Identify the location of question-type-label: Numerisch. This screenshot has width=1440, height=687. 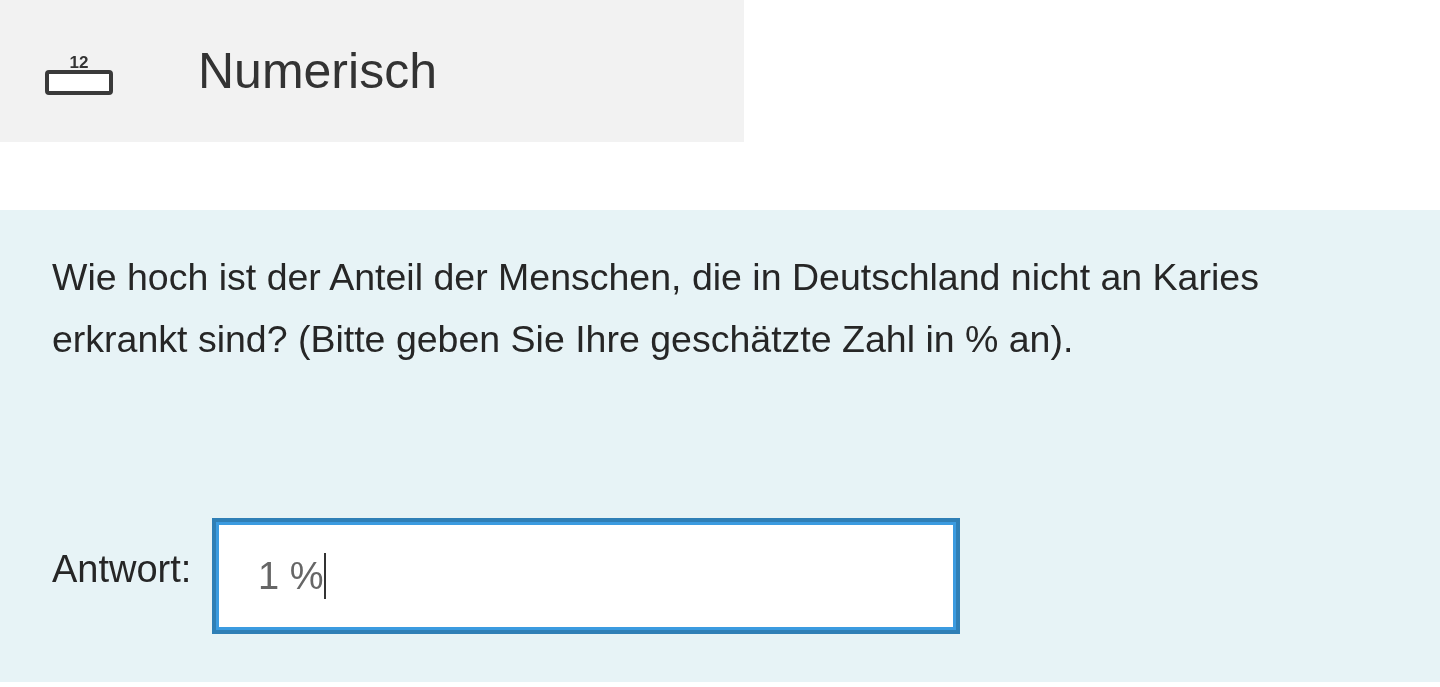
(317, 71).